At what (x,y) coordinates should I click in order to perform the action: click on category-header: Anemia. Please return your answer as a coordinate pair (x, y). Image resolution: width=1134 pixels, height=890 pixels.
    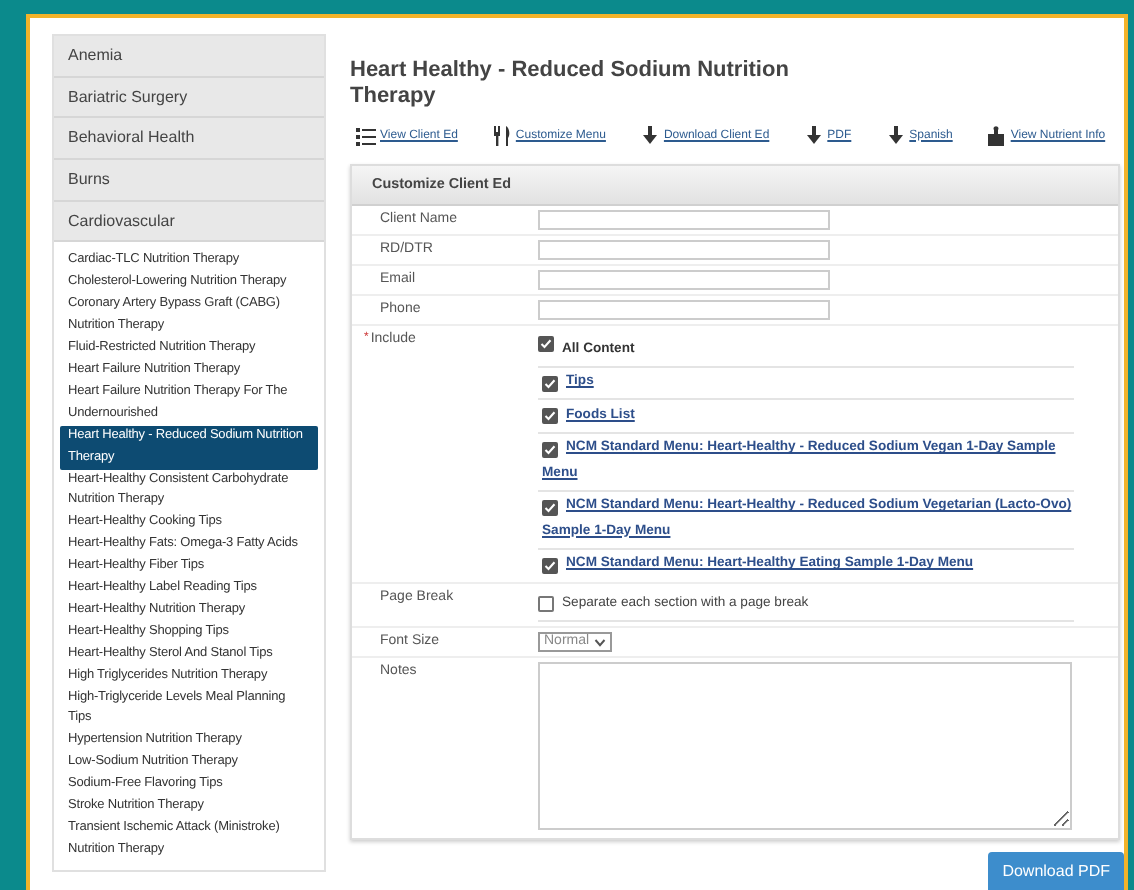
    Looking at the image, I should click on (189, 57).